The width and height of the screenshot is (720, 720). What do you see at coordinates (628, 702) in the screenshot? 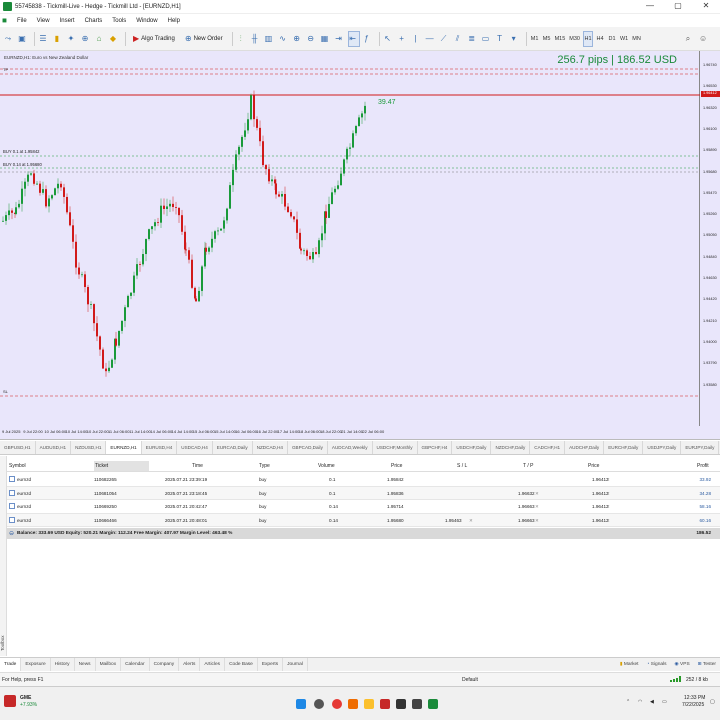
I see `tray-chevron-icon: ⌃` at bounding box center [628, 702].